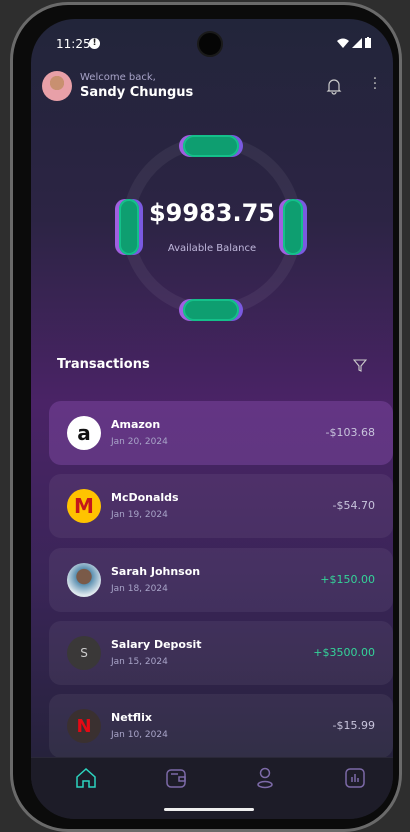 Image resolution: width=410 pixels, height=832 pixels. Describe the element at coordinates (265, 778) in the screenshot. I see `profile-icon` at that location.